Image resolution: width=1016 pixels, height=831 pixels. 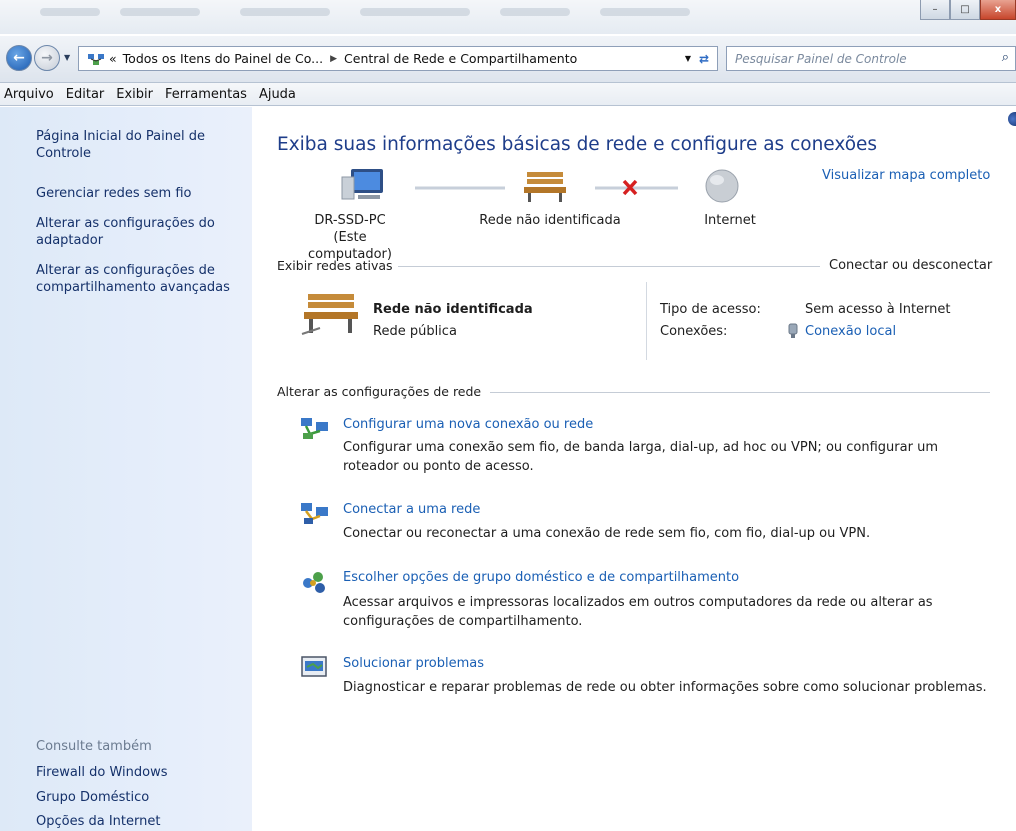 What do you see at coordinates (688, 58) in the screenshot?
I see `address-dropdown-icon: ▼` at bounding box center [688, 58].